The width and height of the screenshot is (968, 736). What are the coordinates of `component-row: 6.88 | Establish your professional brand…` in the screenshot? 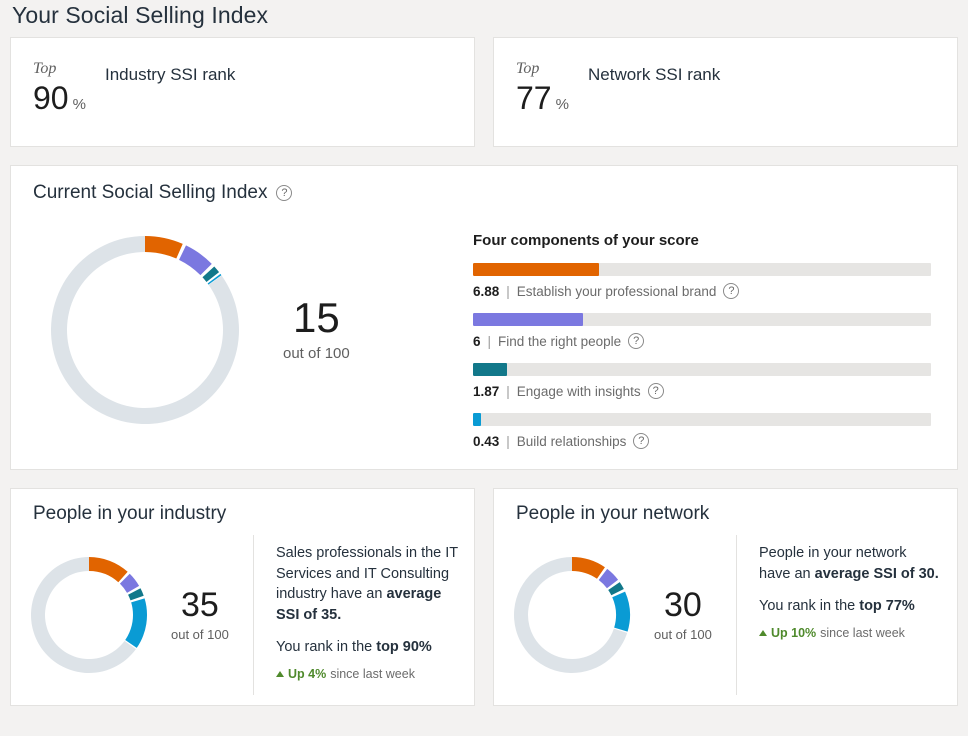 It's located at (704, 281).